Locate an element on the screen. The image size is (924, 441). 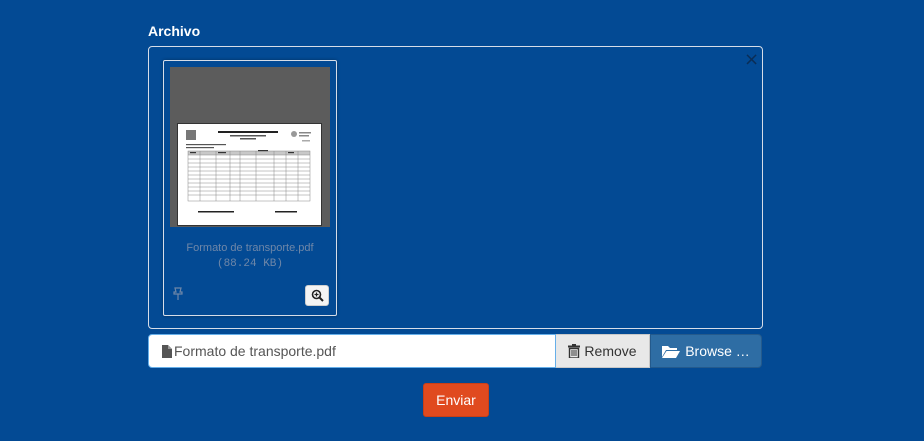
file-icon is located at coordinates (167, 351).